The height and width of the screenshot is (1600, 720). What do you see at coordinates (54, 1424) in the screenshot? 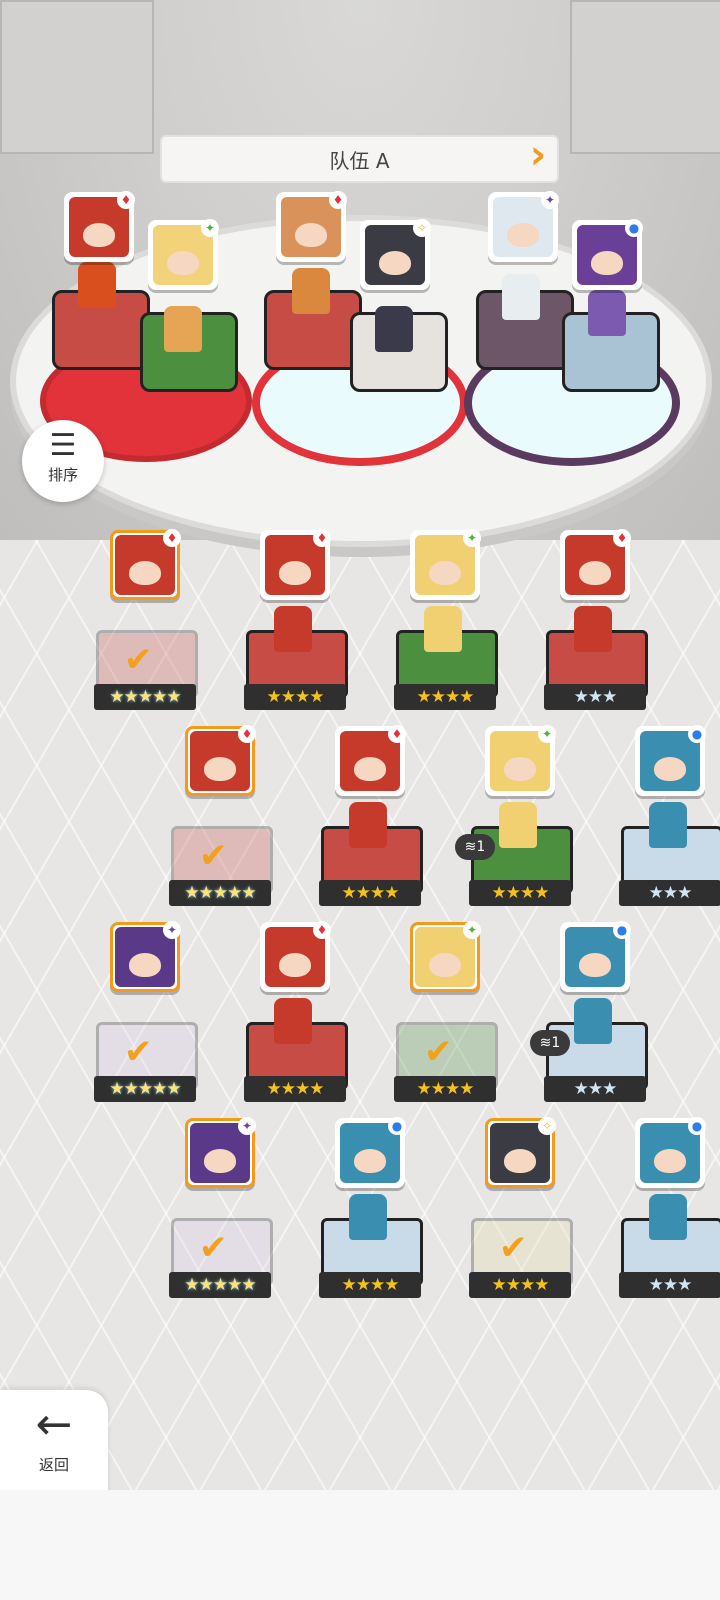
I see `arrow-left-icon: ←` at bounding box center [54, 1424].